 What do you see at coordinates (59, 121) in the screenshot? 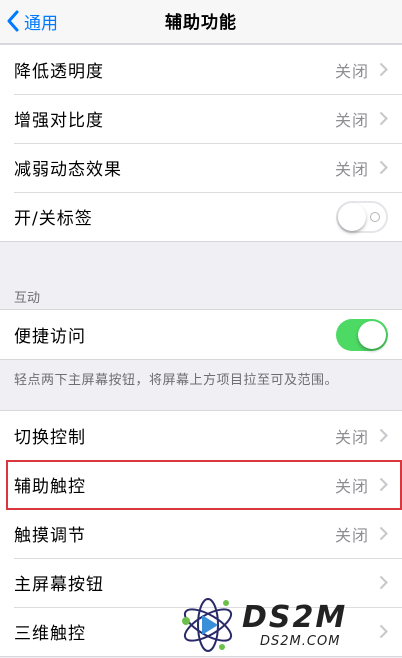
I see `row-label: 增强对比度` at bounding box center [59, 121].